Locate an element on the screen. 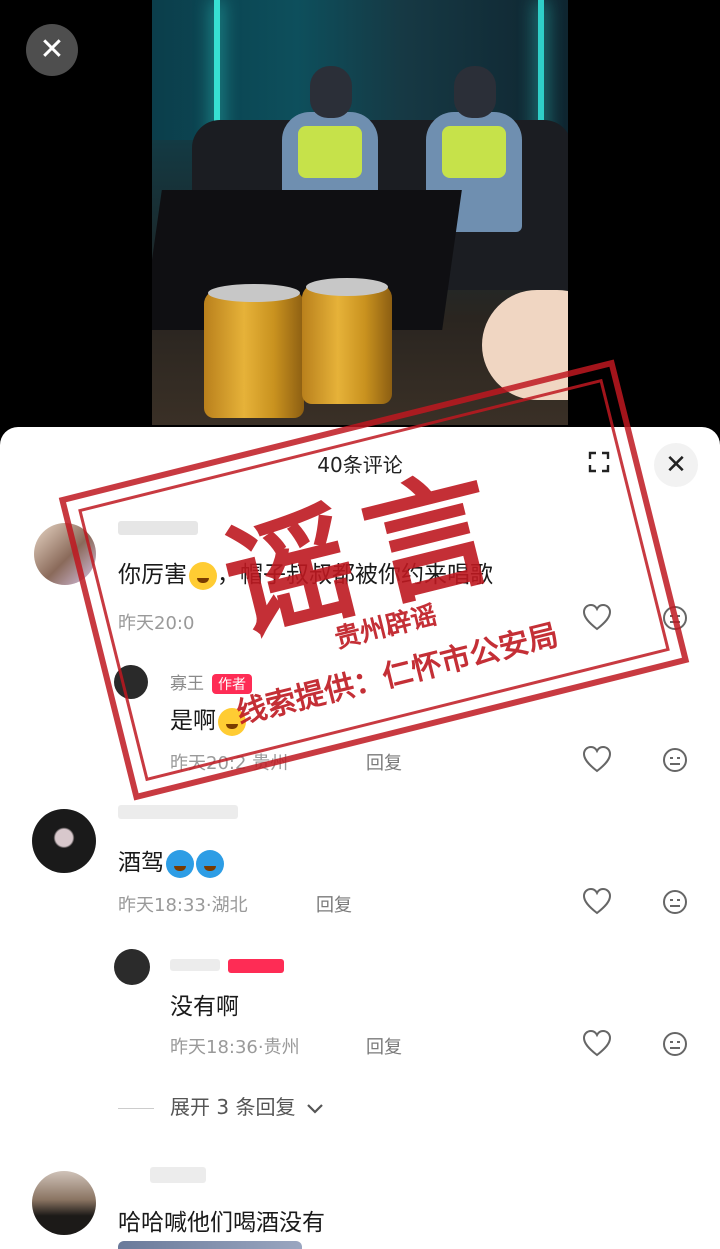 The height and width of the screenshot is (1249, 720). author-tag is located at coordinates (256, 966).